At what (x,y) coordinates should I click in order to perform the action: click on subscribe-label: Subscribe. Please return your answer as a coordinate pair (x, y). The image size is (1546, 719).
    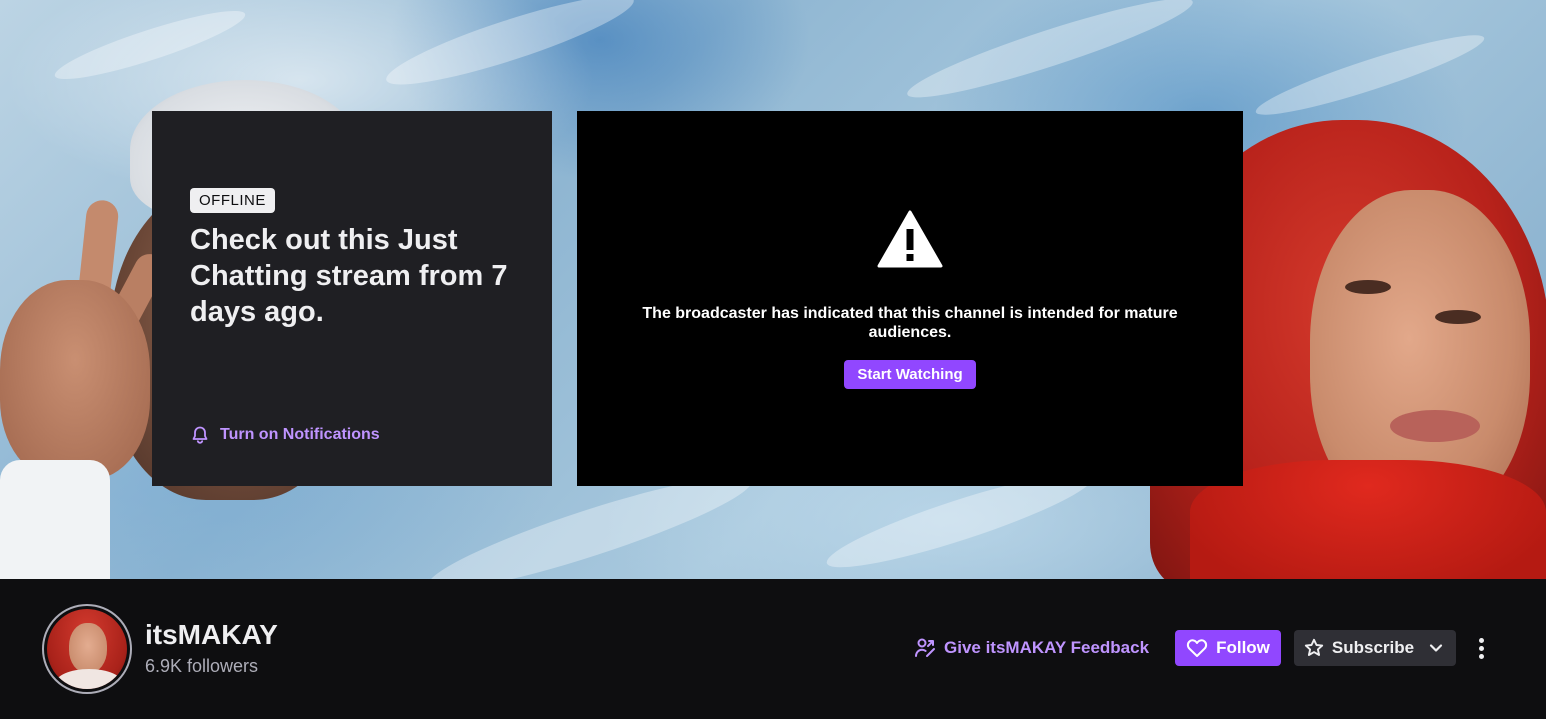
    Looking at the image, I should click on (1373, 647).